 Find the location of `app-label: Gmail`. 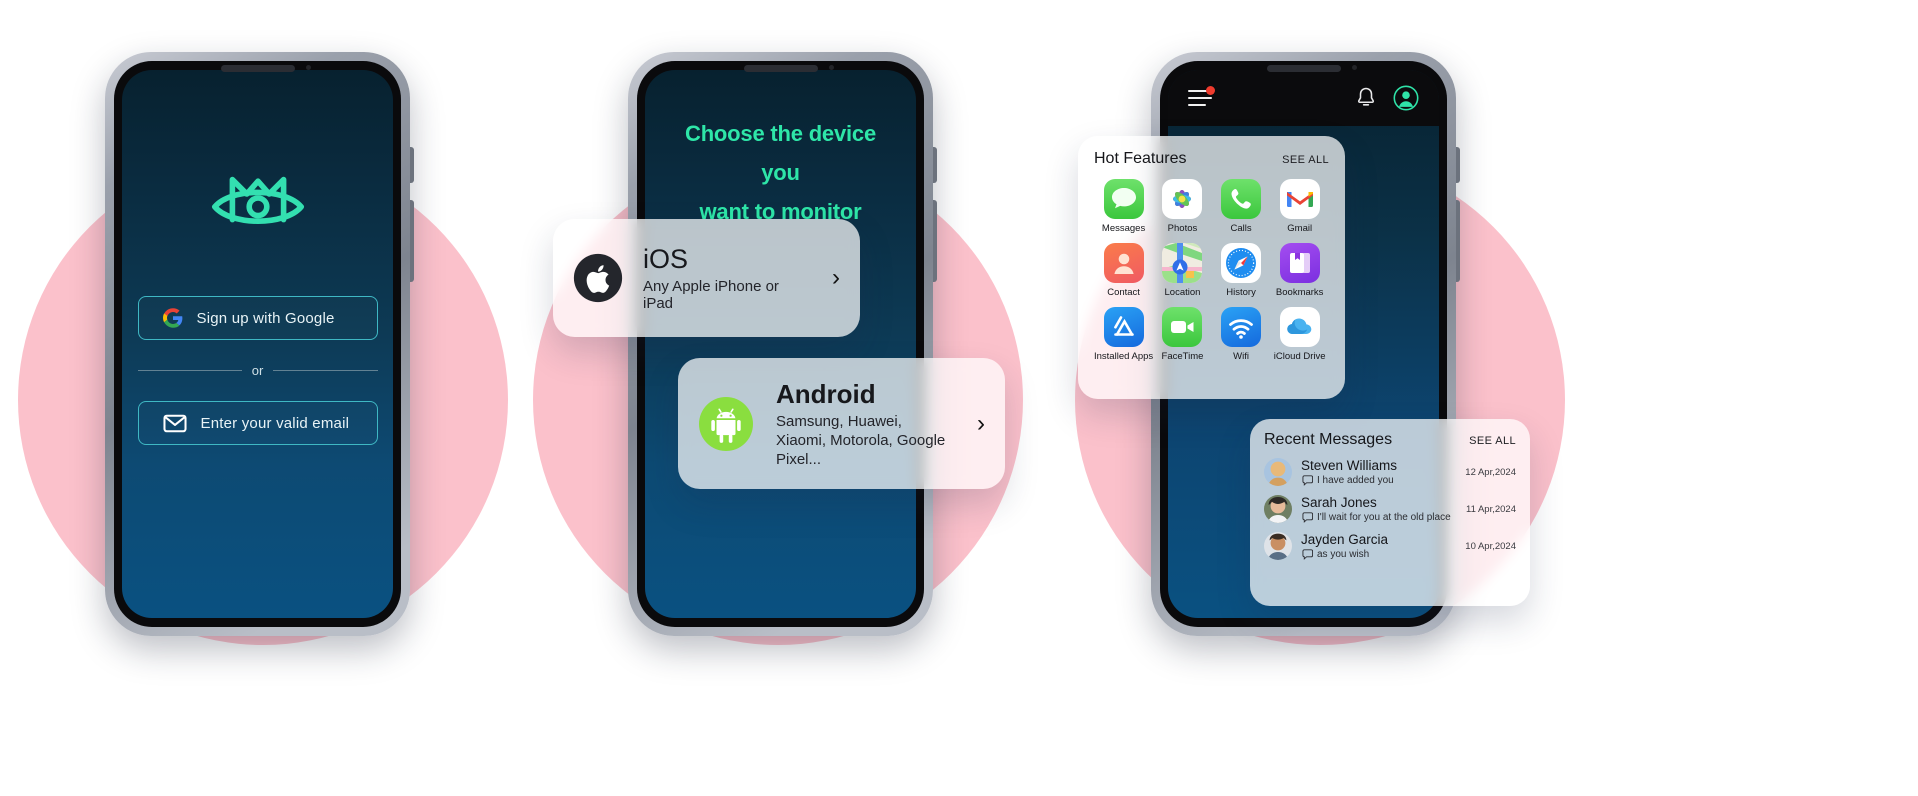

app-label: Gmail is located at coordinates (1300, 228).